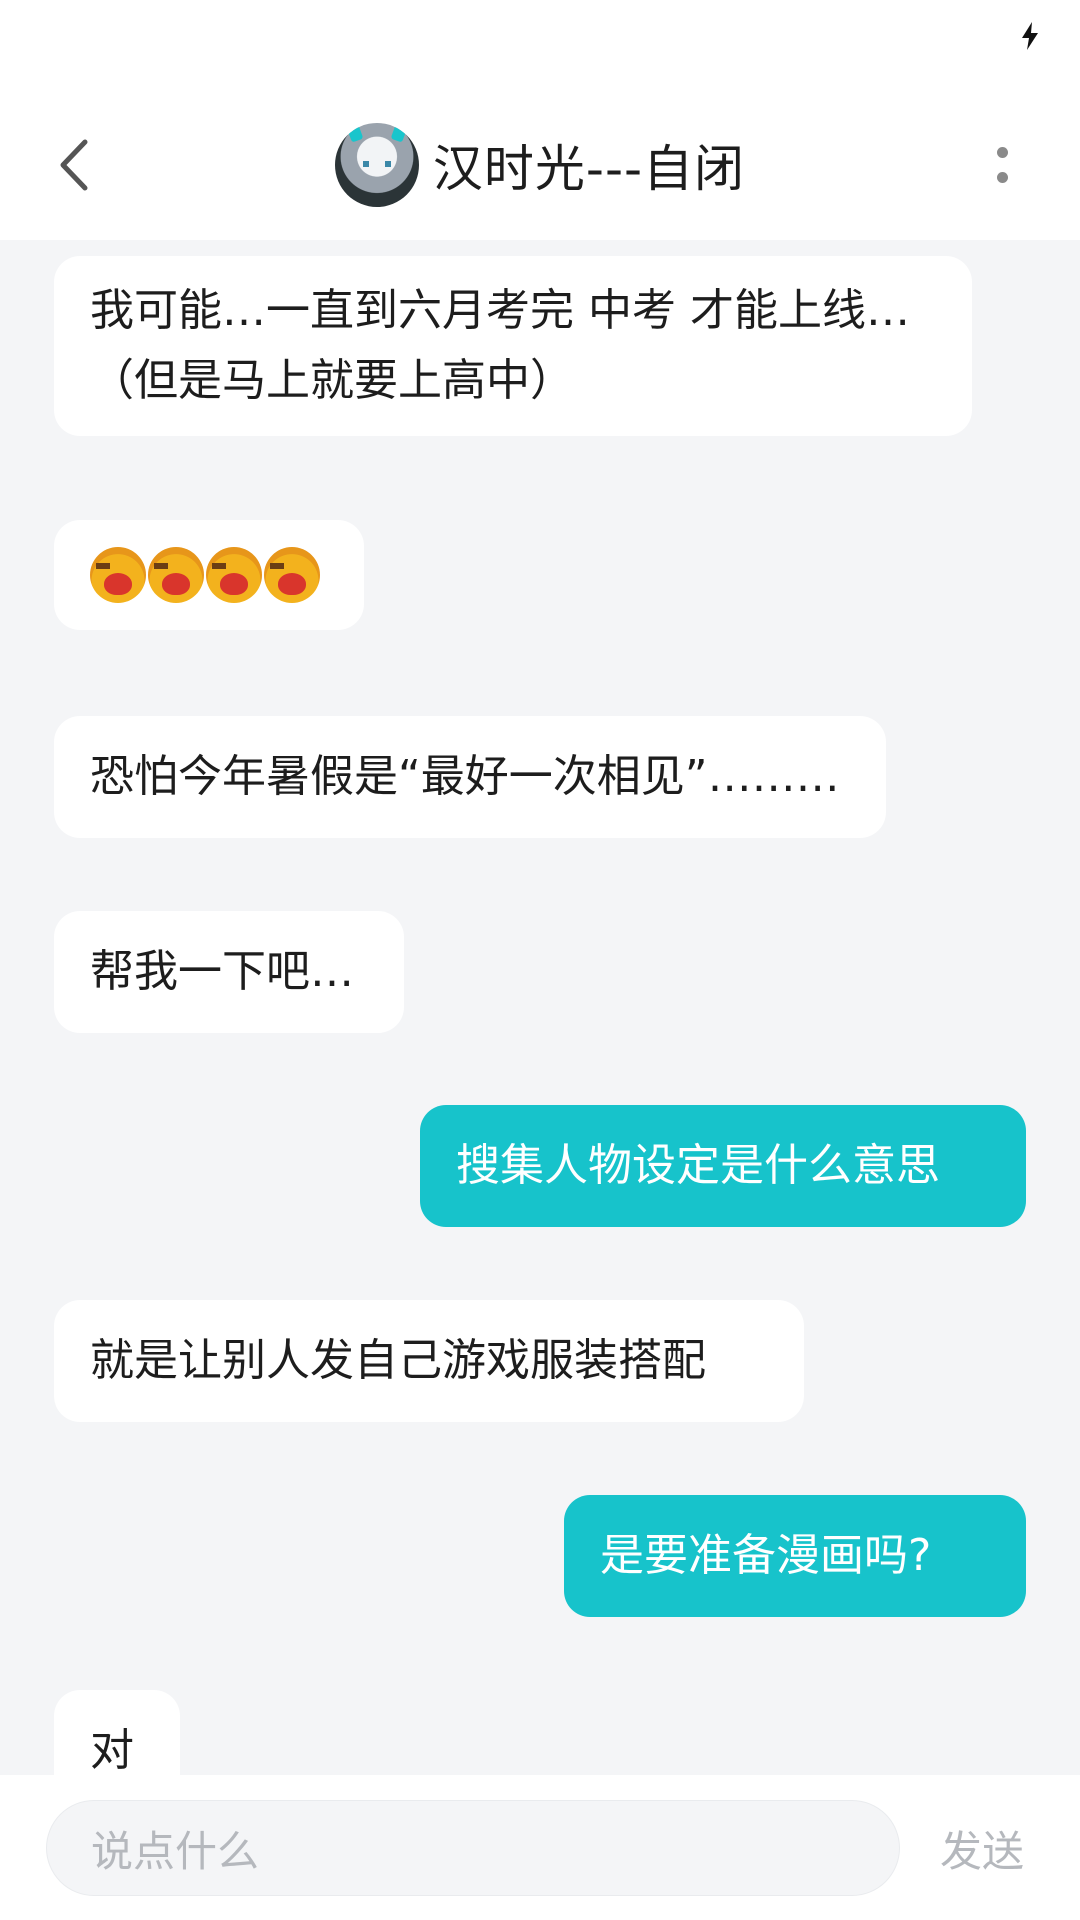 Image resolution: width=1080 pixels, height=1920 pixels. I want to click on avatar, so click(376, 165).